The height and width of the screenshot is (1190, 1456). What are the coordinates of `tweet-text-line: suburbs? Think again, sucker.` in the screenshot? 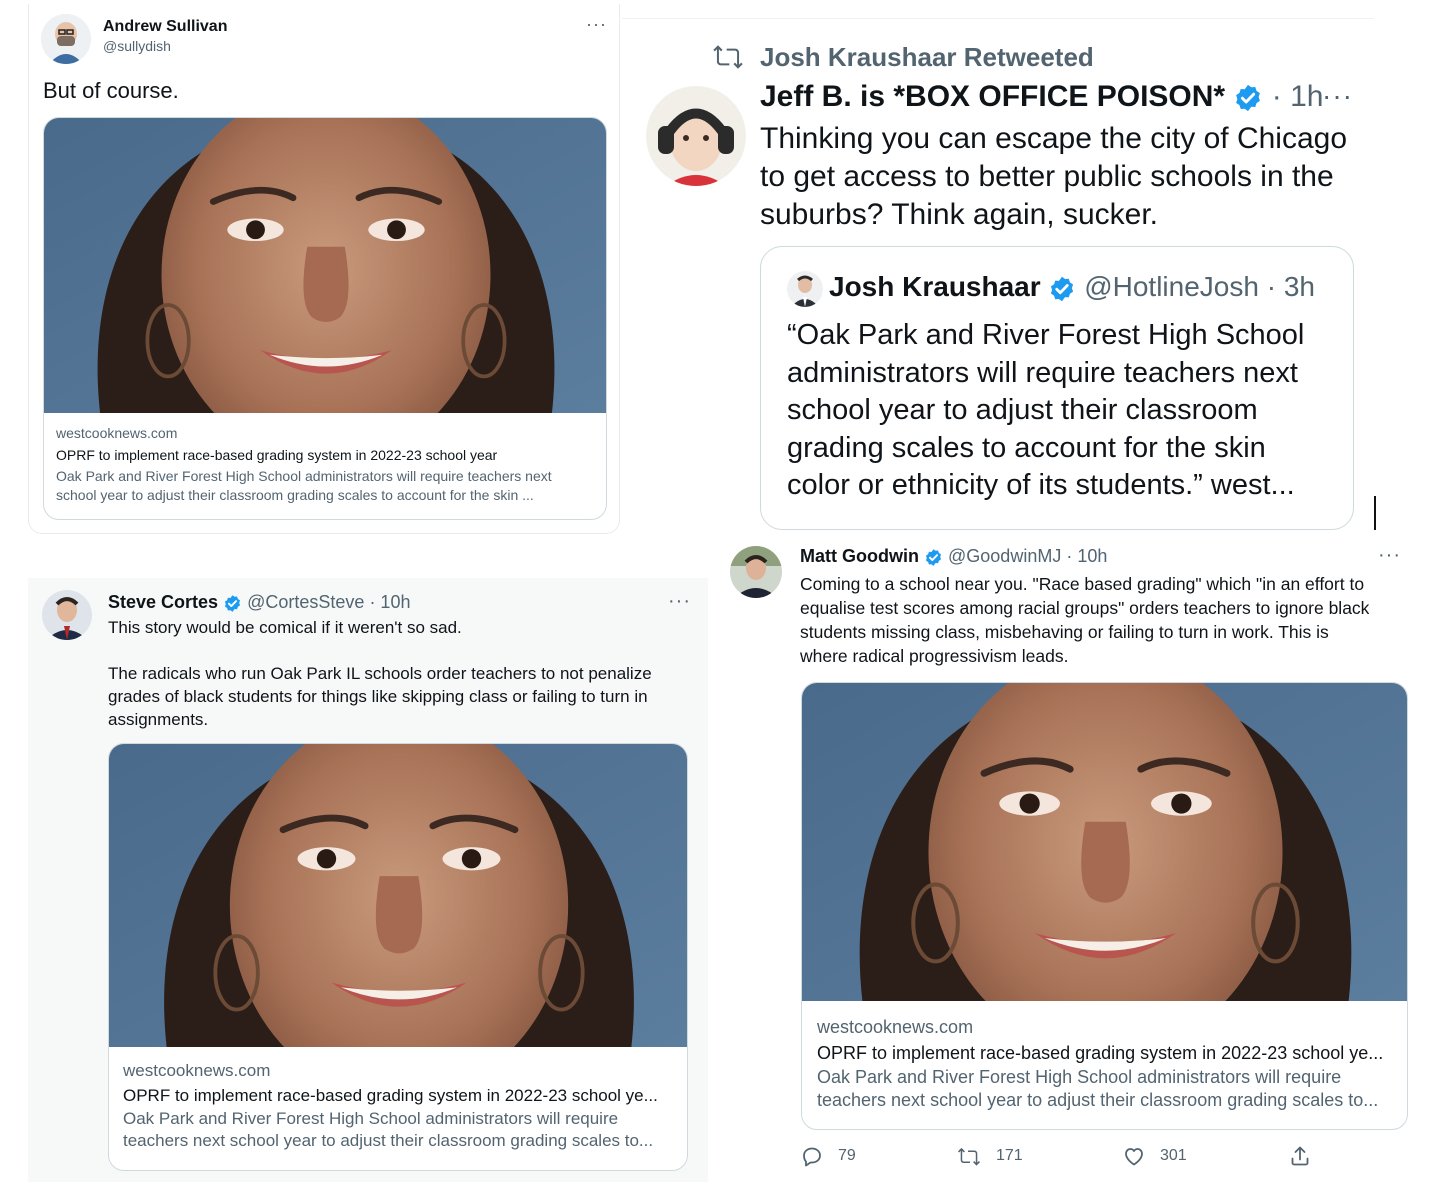 It's located at (959, 214).